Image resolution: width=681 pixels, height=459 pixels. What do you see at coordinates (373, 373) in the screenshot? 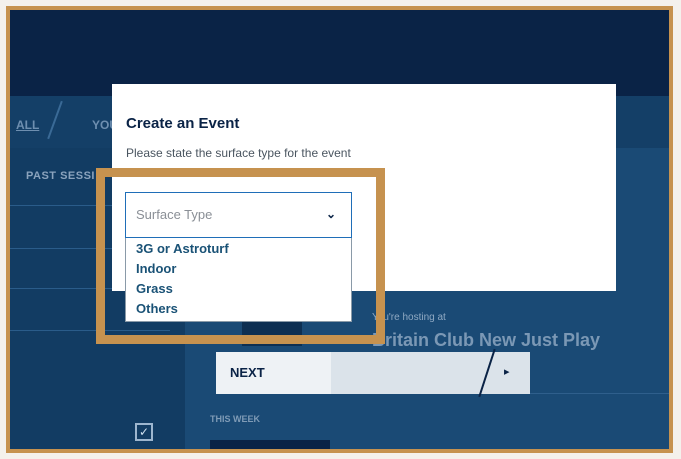
I see `next-button: NEXT ▸` at bounding box center [373, 373].